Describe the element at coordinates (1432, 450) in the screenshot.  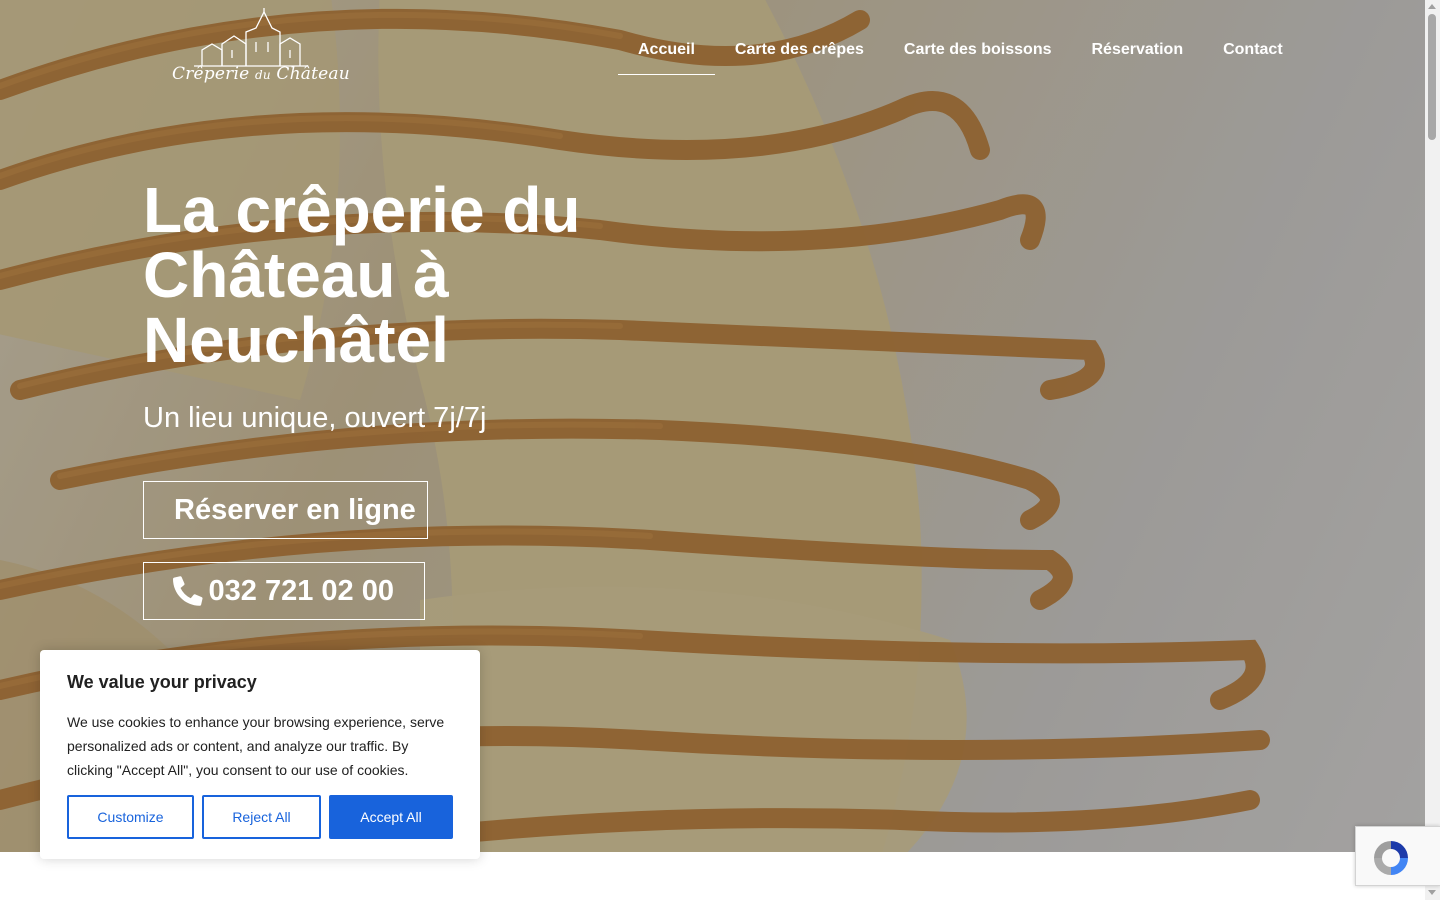
I see `page-scrollbar` at that location.